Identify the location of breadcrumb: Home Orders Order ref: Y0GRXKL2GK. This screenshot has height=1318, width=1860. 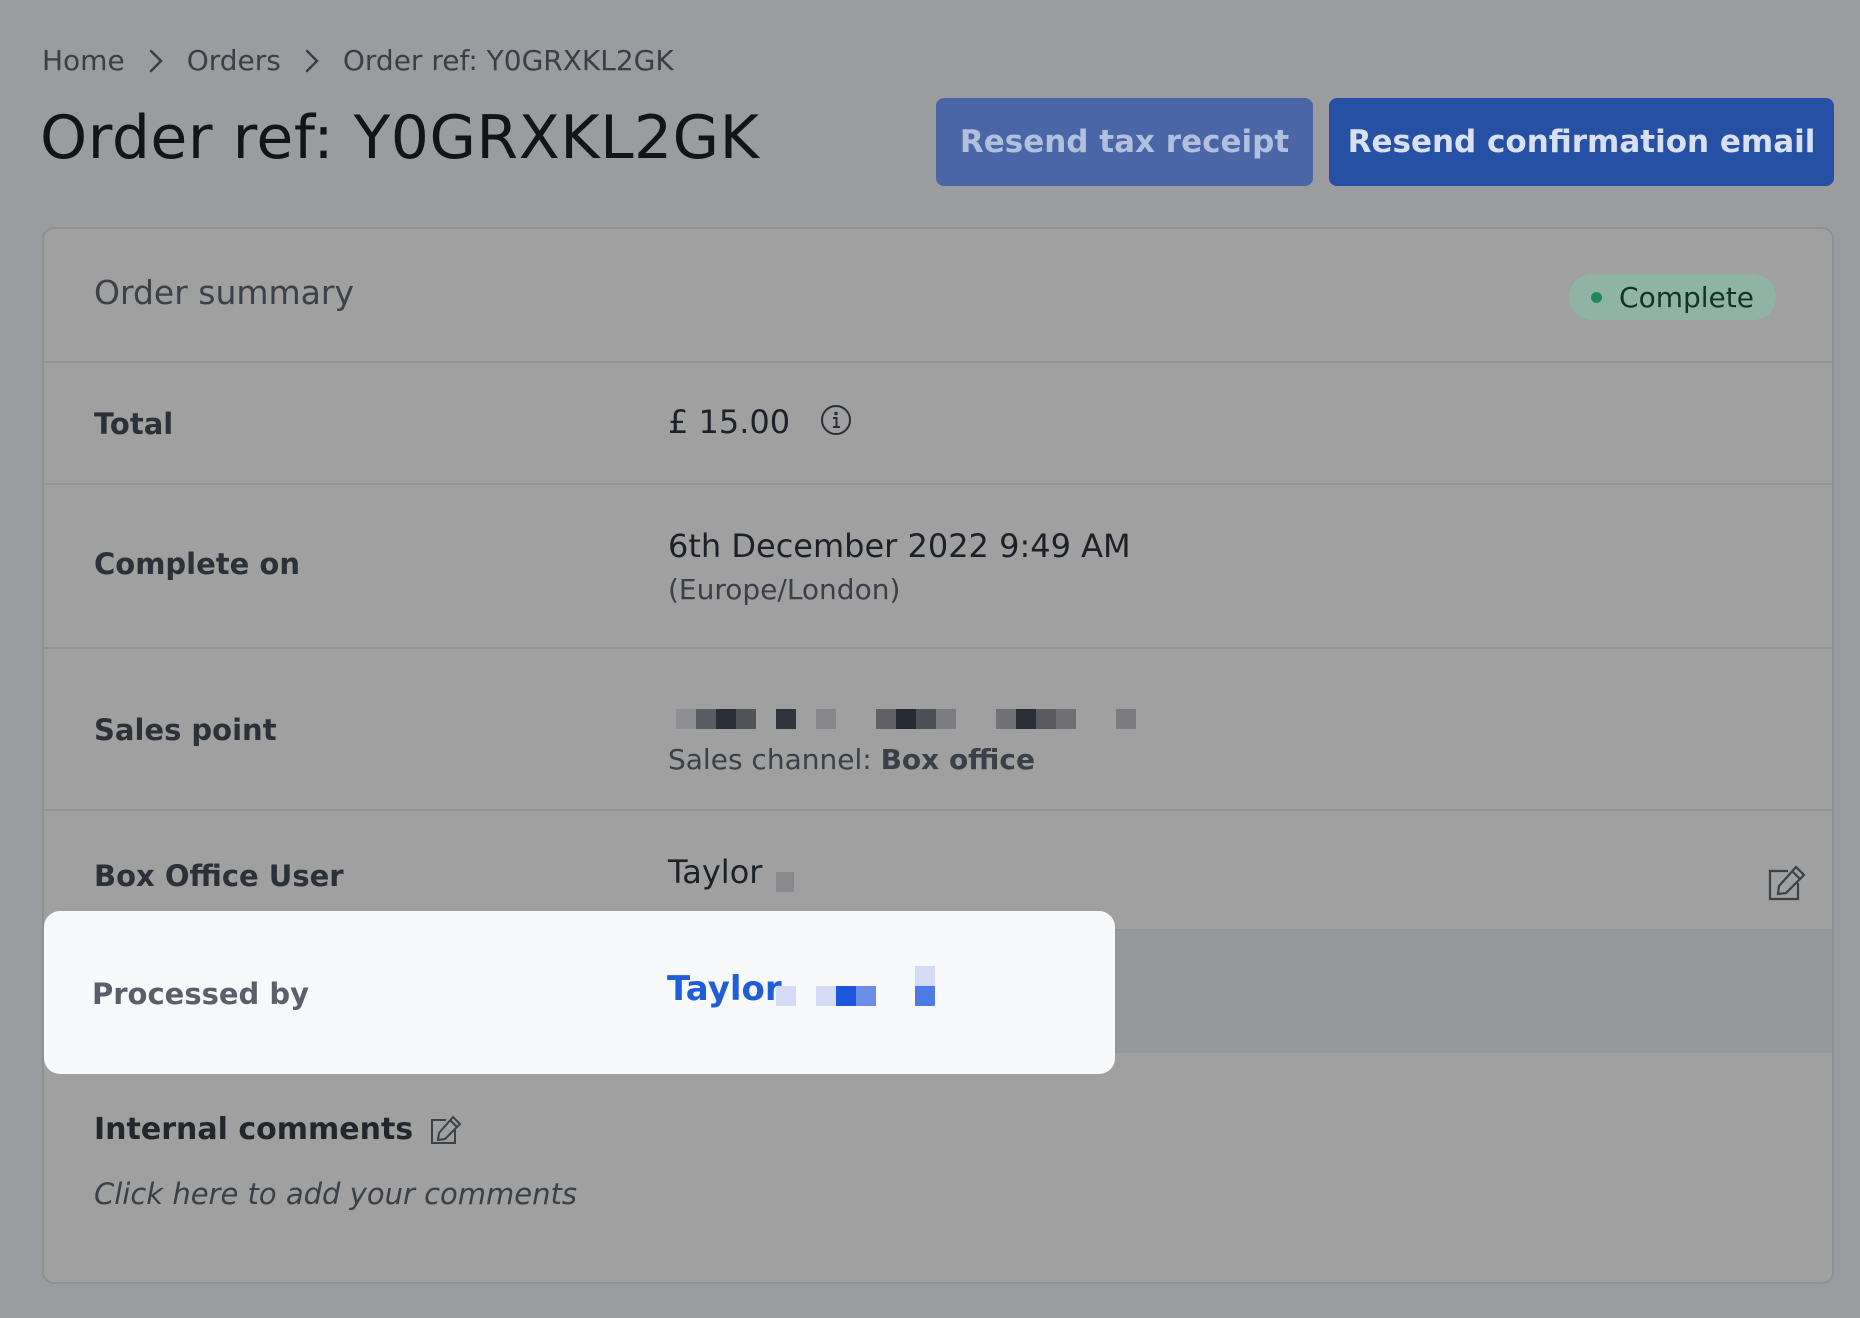
(358, 60).